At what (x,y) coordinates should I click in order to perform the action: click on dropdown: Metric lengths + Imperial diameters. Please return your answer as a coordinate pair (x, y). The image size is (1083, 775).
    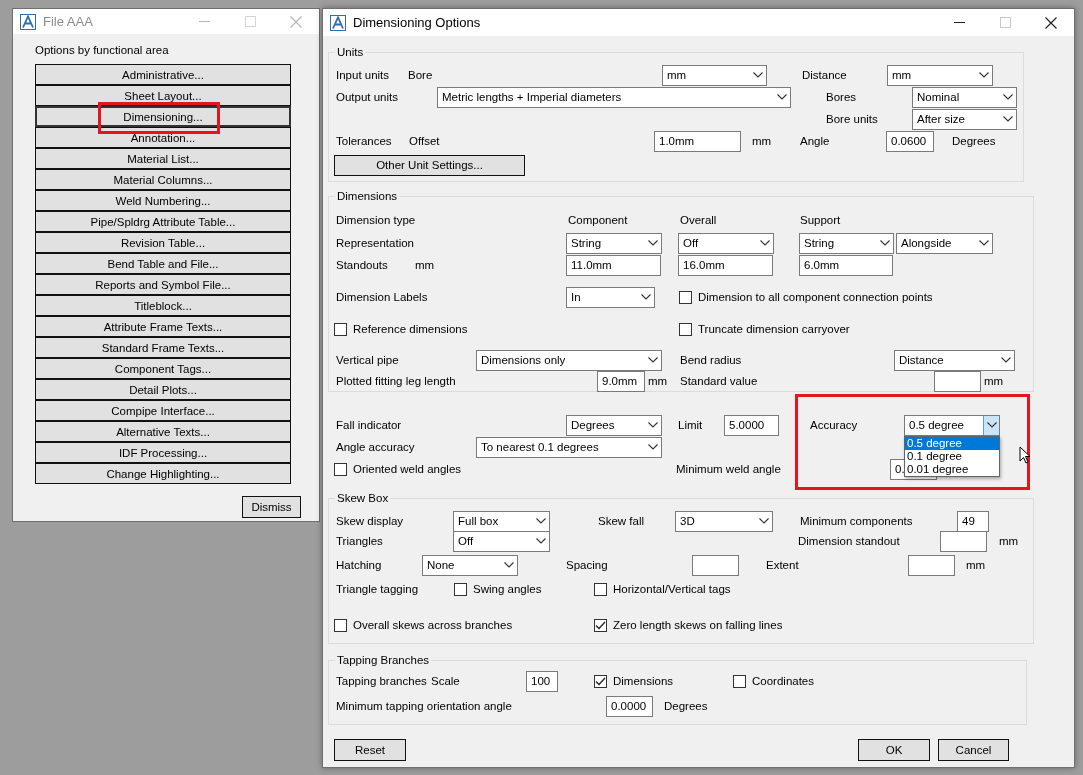
    Looking at the image, I should click on (614, 97).